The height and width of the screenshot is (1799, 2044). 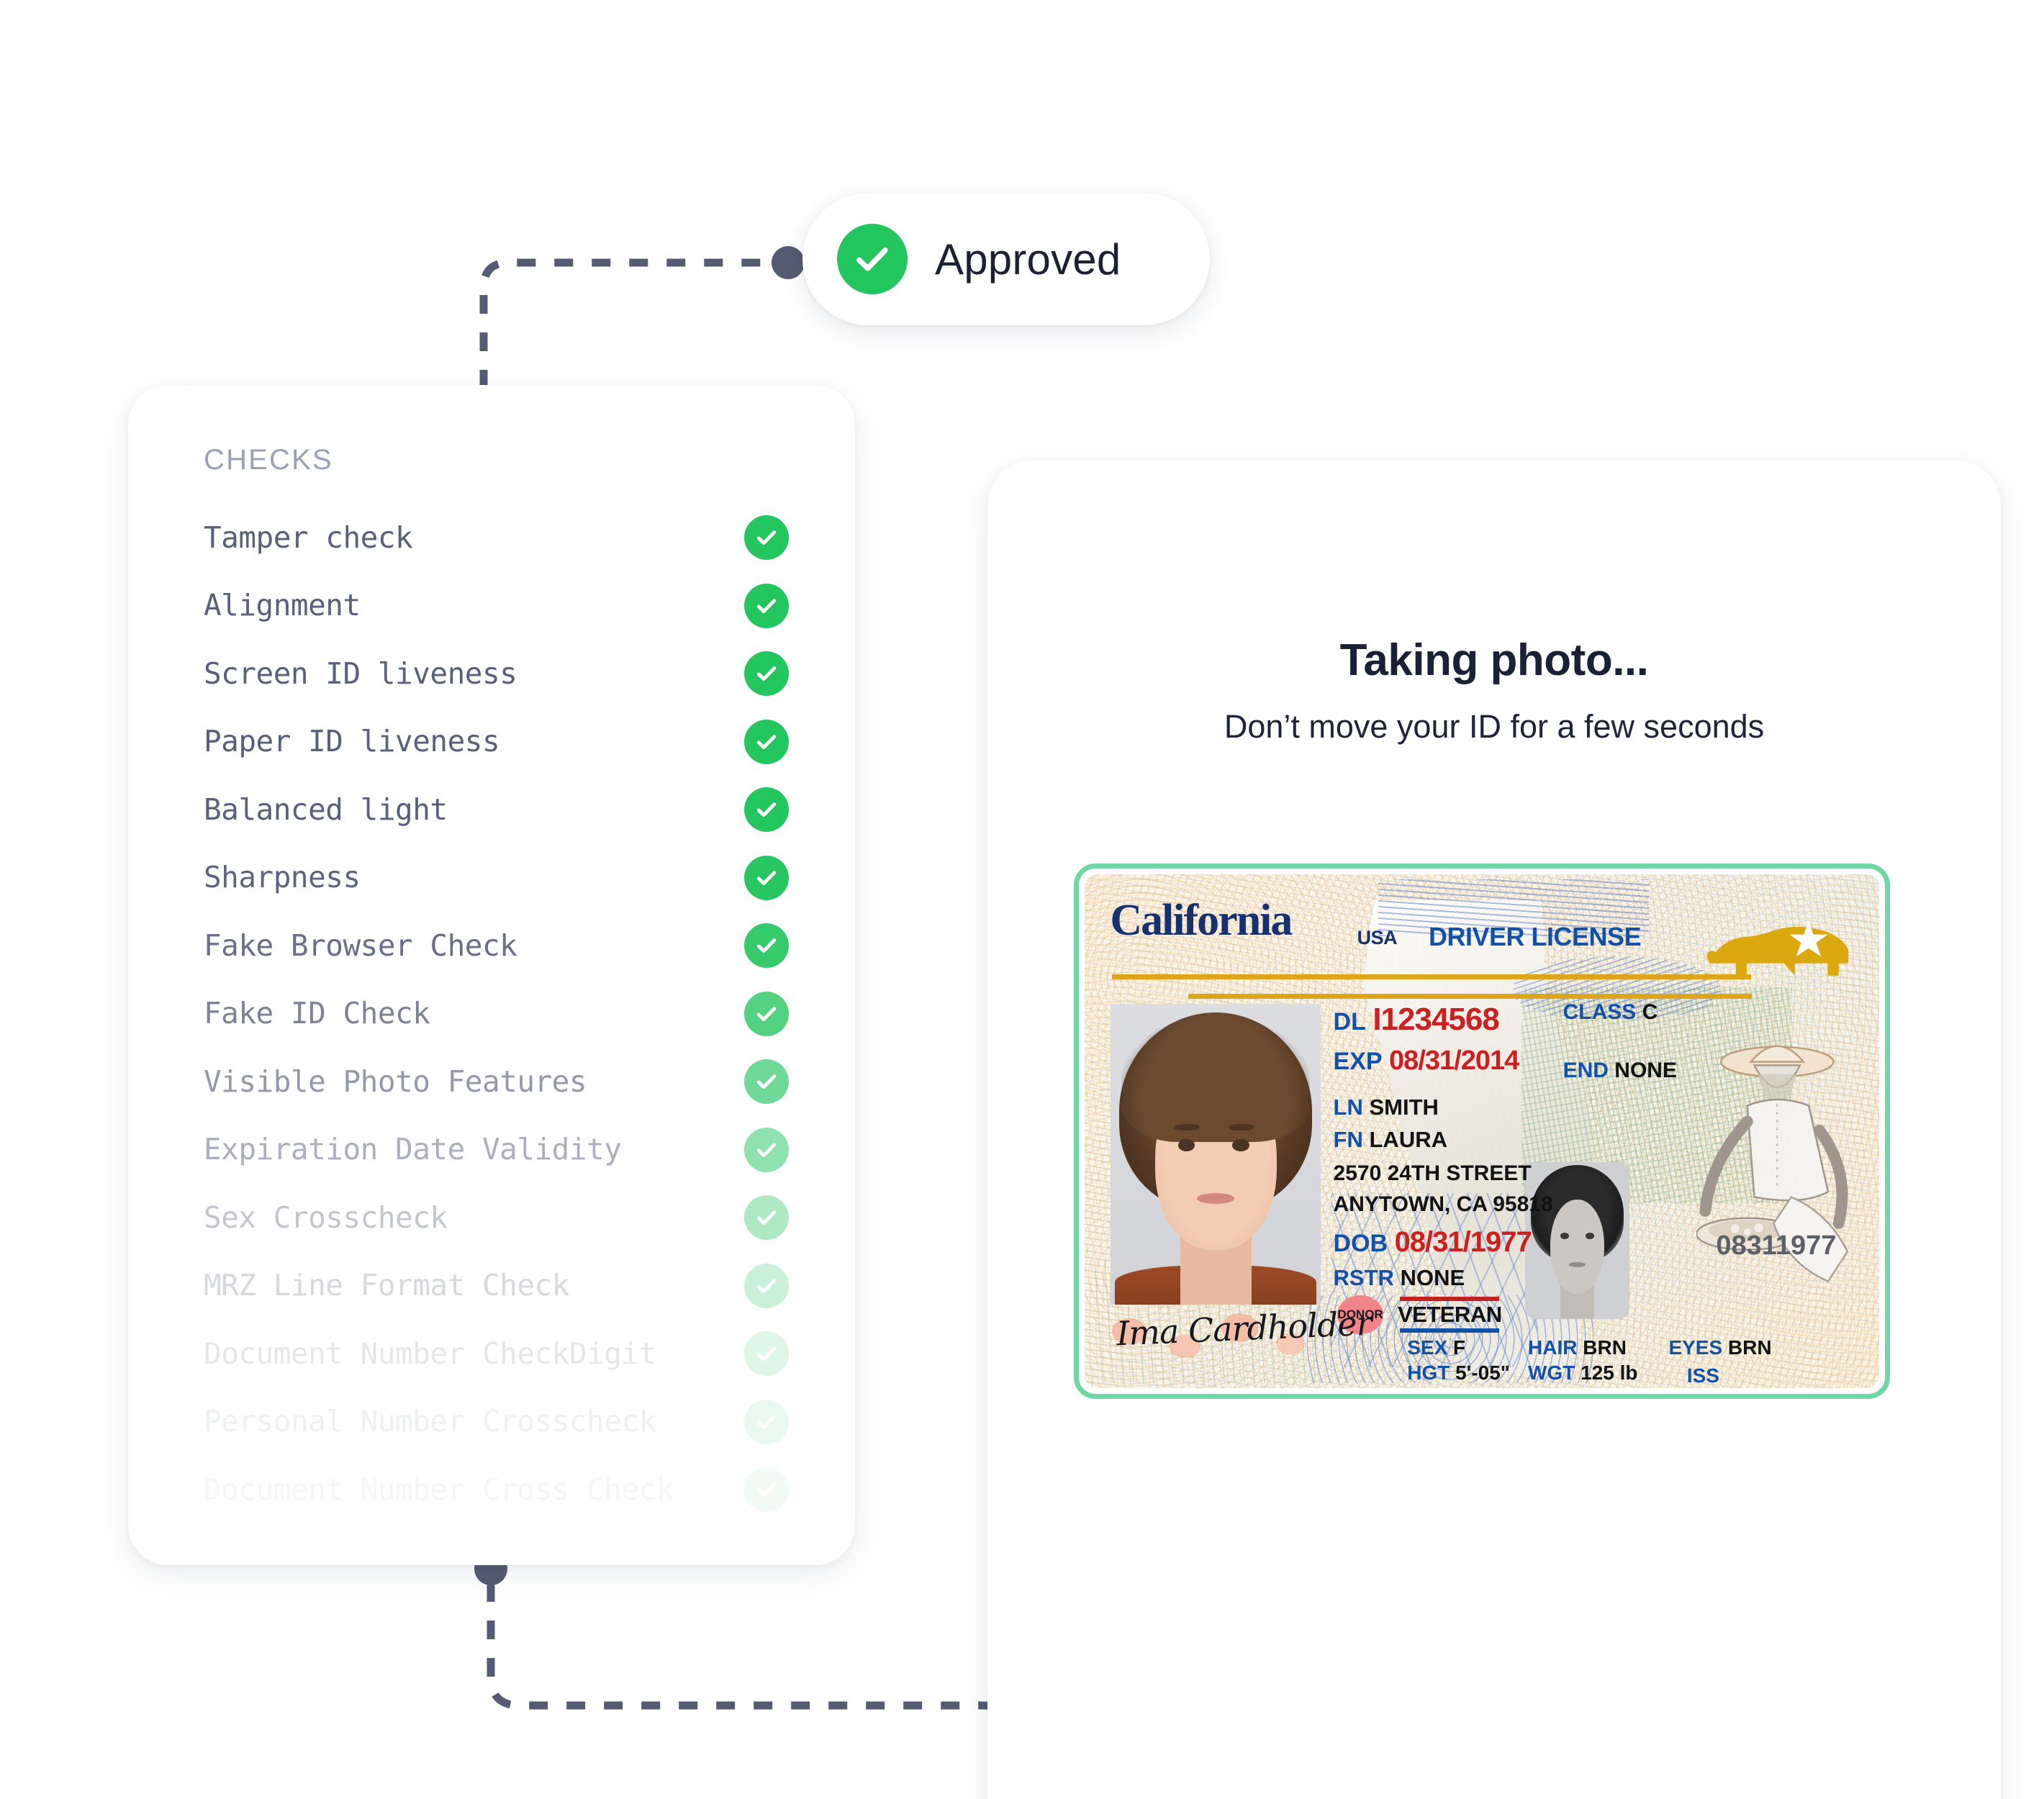 What do you see at coordinates (430, 1353) in the screenshot?
I see `check-label: Document Number CheckDigit` at bounding box center [430, 1353].